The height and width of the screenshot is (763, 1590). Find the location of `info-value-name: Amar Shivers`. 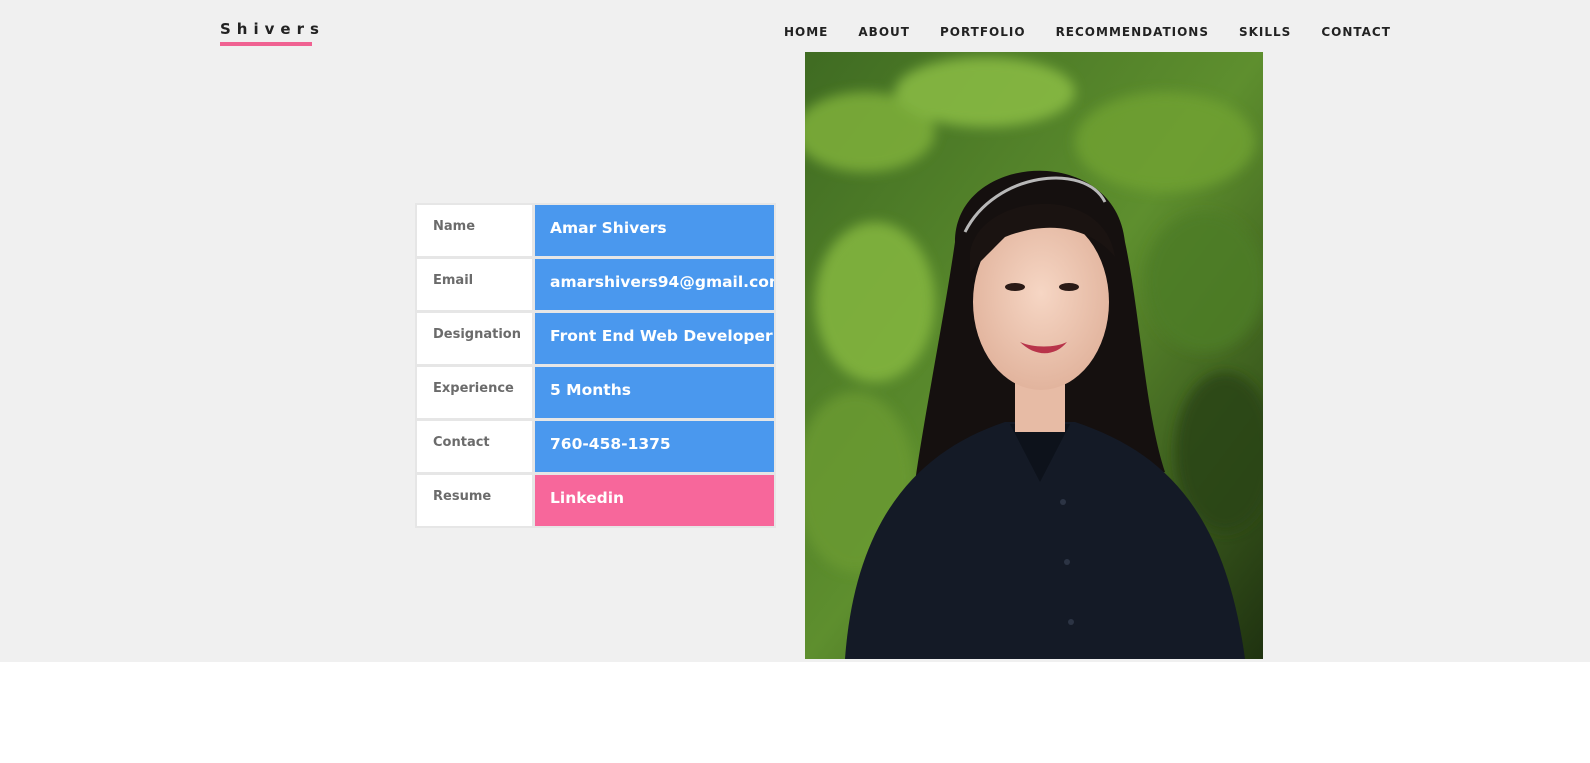

info-value-name: Amar Shivers is located at coordinates (654, 230).